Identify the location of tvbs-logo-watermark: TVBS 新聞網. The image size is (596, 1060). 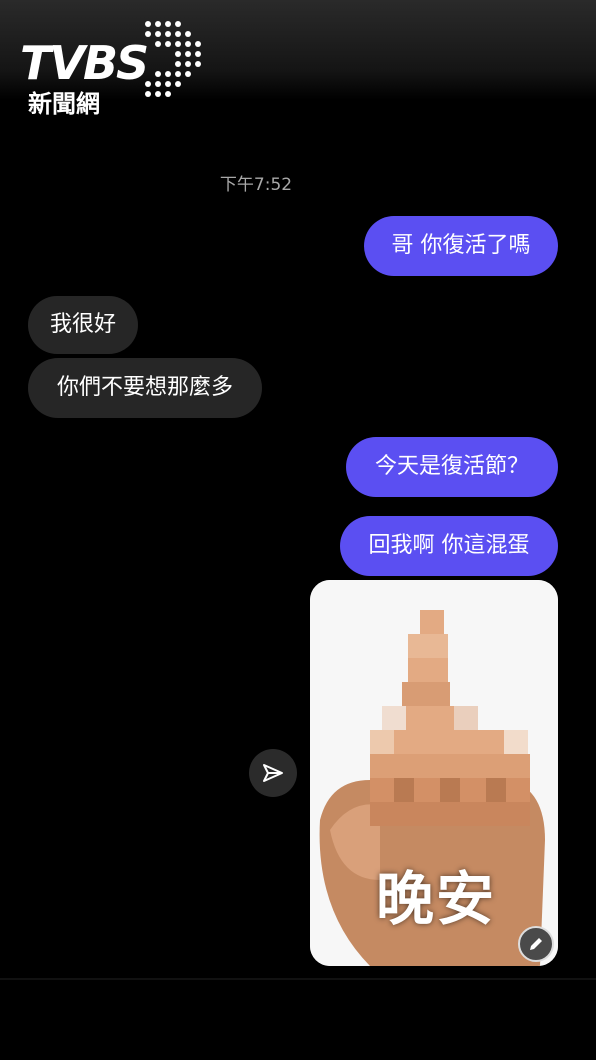
(110, 68).